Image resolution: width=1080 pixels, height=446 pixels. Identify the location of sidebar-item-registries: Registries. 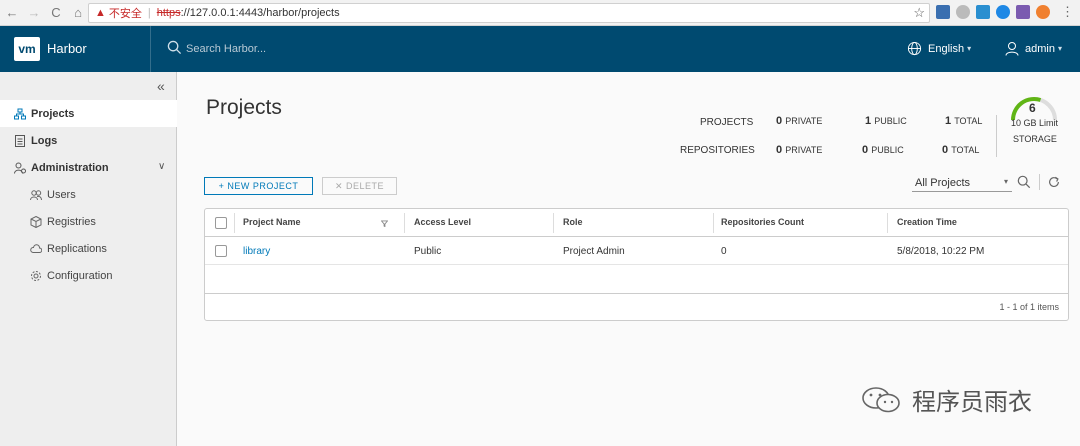
(88, 221).